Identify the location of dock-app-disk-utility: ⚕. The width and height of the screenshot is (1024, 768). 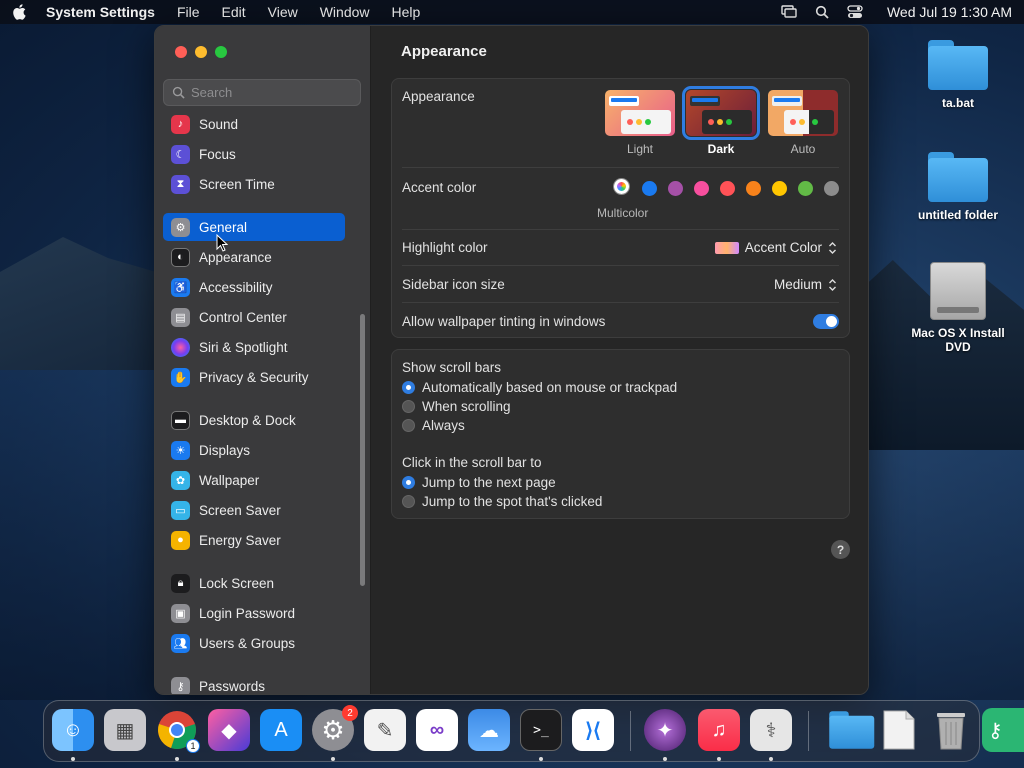
(771, 730).